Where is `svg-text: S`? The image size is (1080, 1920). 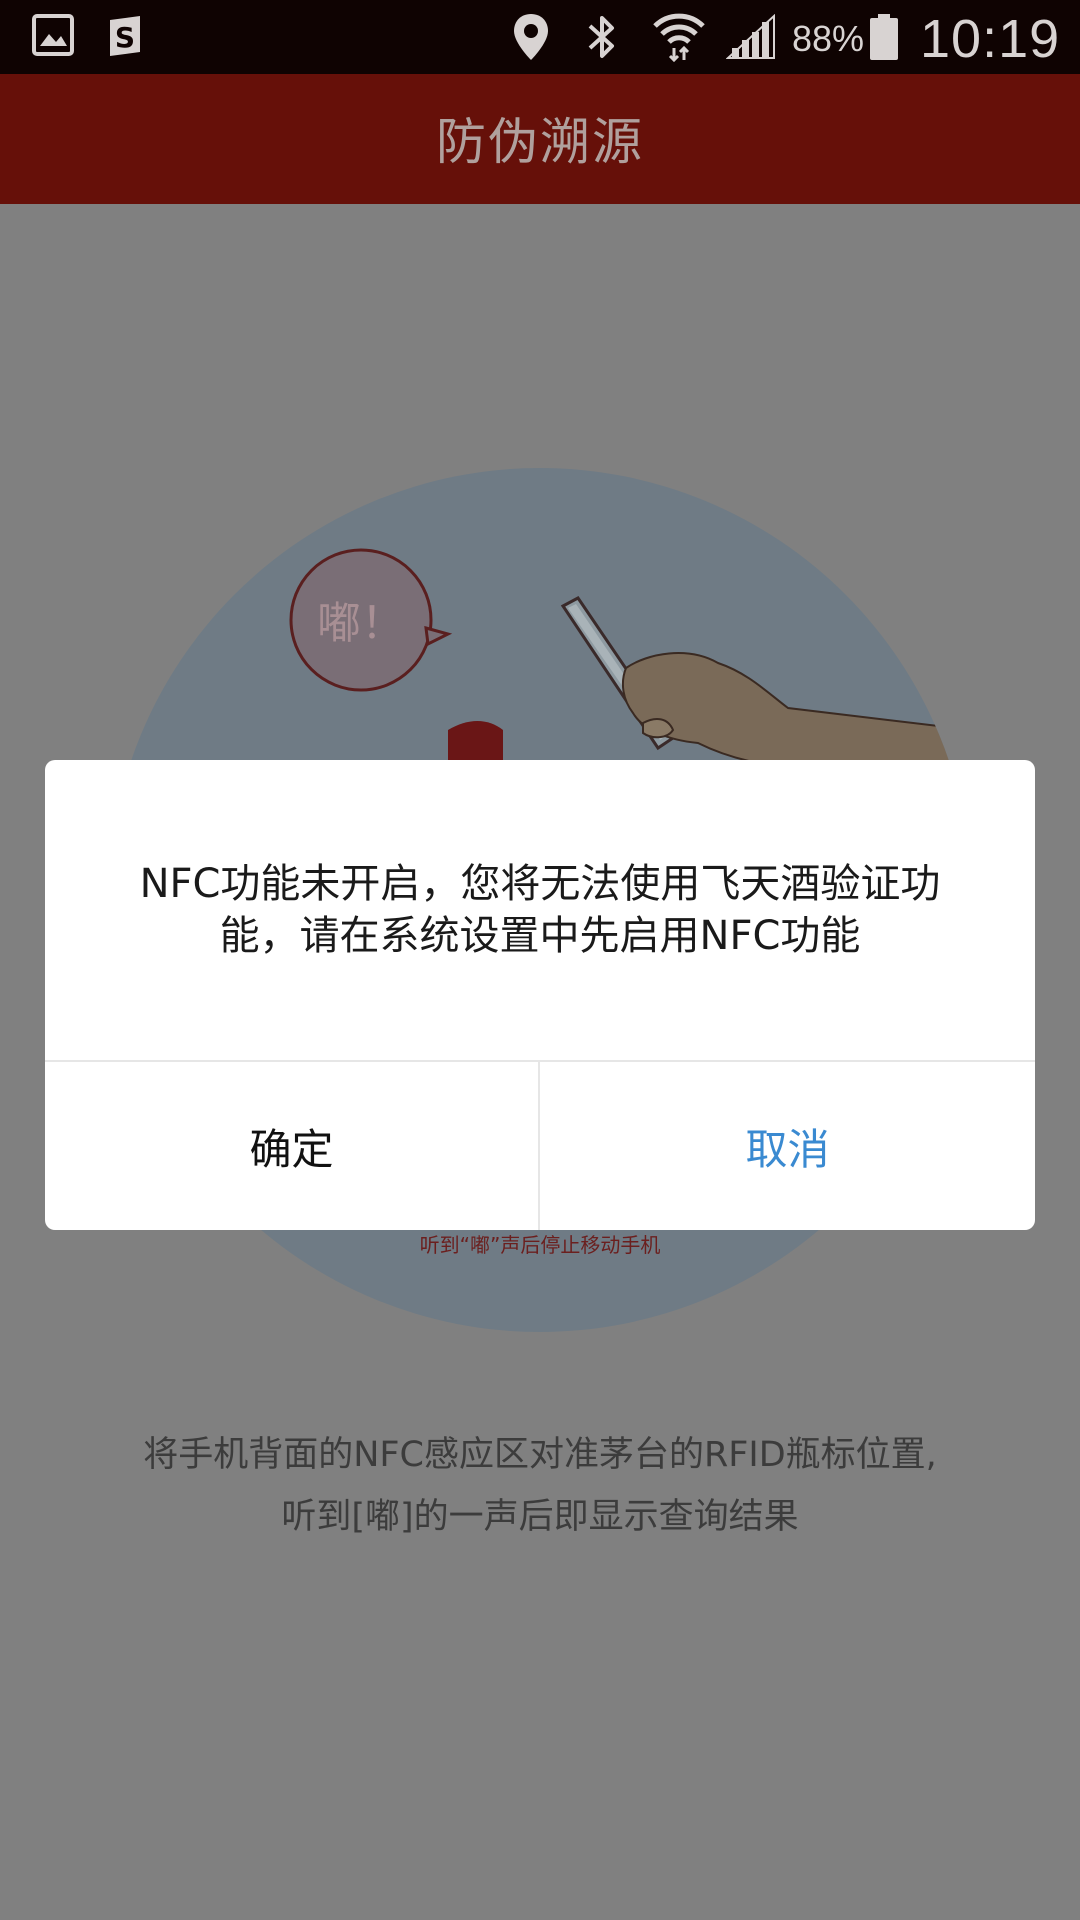 svg-text: S is located at coordinates (125, 37).